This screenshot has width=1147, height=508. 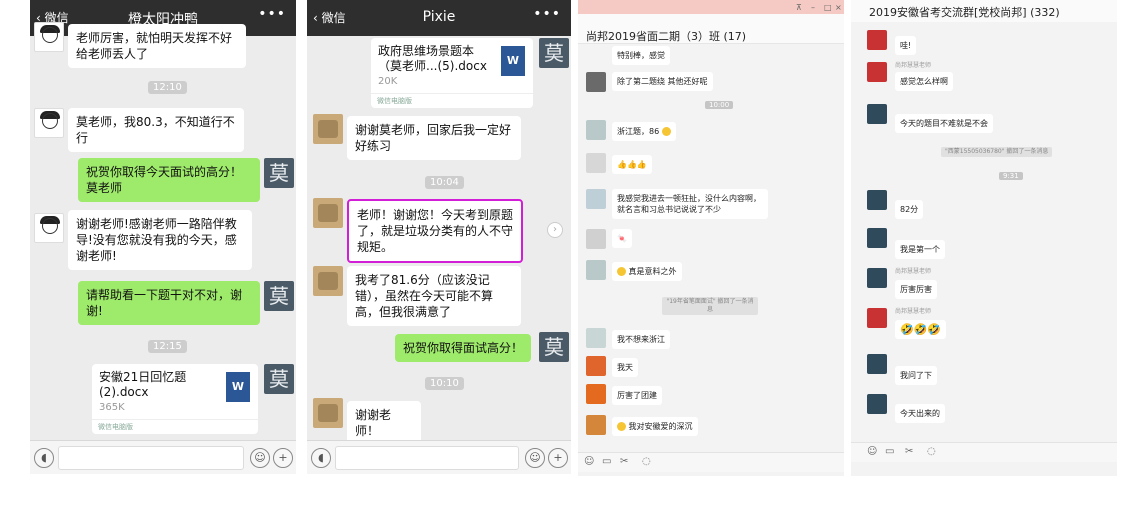 I want to click on chevron-right-icon: ›, so click(x=555, y=230).